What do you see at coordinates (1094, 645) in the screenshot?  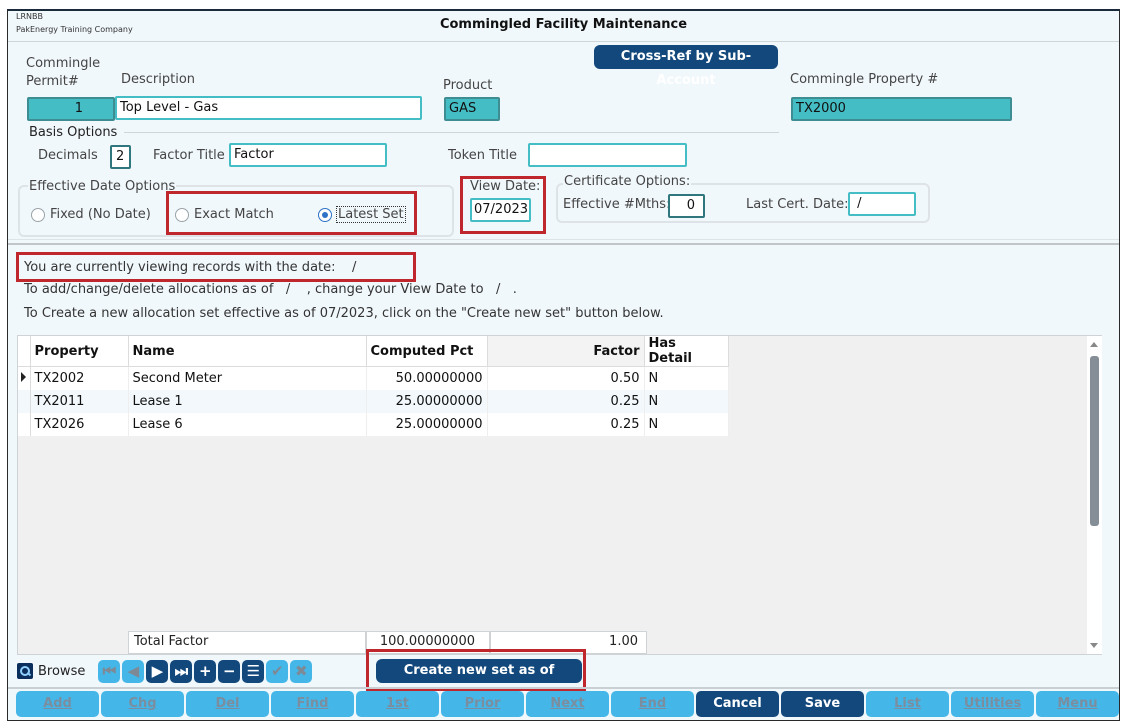 I see `scroll-down-arrow-icon` at bounding box center [1094, 645].